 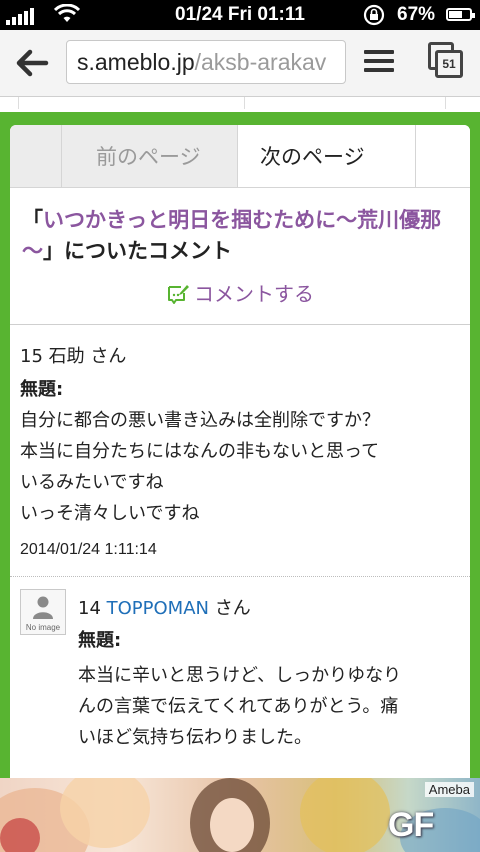 What do you see at coordinates (136, 62) in the screenshot?
I see `url-host: s.ameblo.jp` at bounding box center [136, 62].